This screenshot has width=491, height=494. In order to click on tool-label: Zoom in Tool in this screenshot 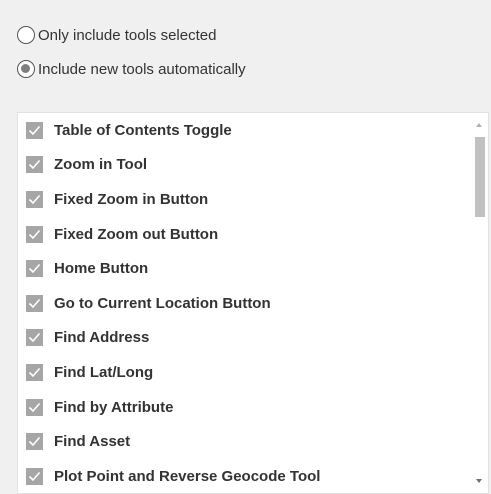, I will do `click(101, 165)`.